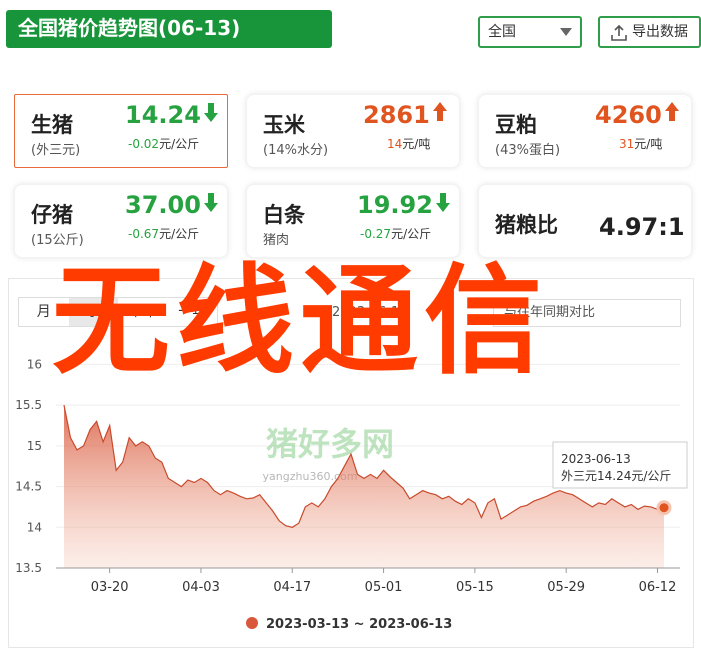 The height and width of the screenshot is (656, 701). Describe the element at coordinates (52, 125) in the screenshot. I see `card-name: 生猪` at that location.